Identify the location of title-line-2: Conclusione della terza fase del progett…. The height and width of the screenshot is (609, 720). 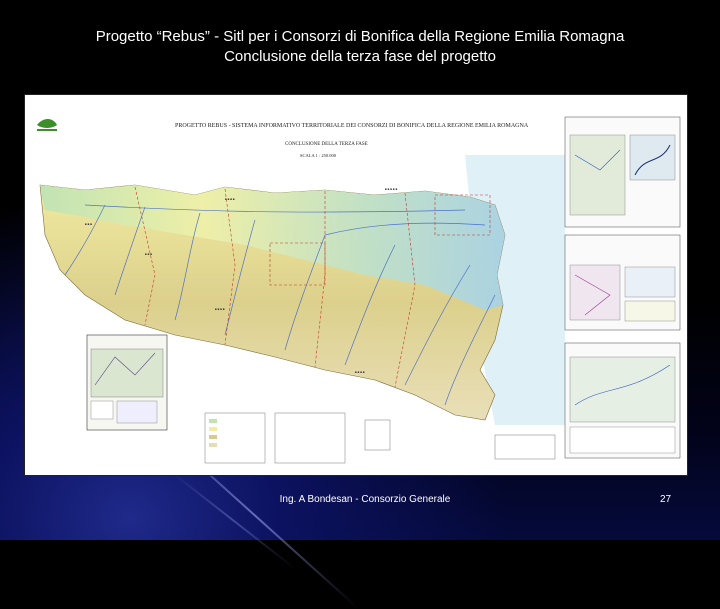
(360, 56).